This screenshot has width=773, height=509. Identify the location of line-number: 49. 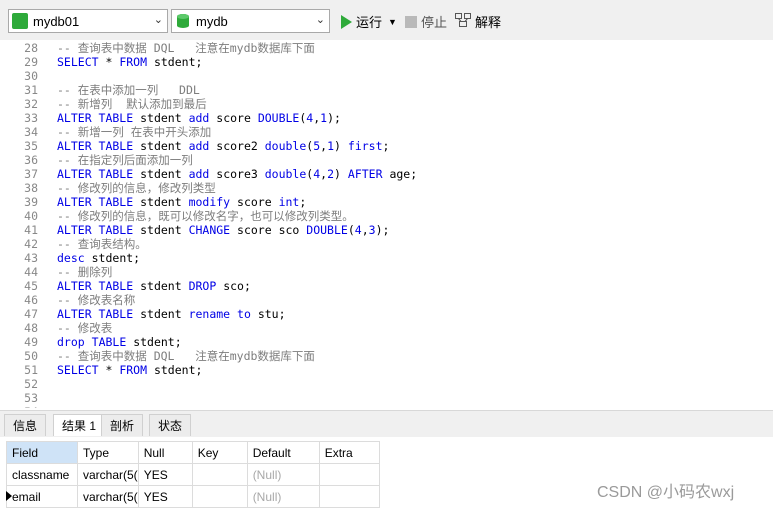
(31, 342).